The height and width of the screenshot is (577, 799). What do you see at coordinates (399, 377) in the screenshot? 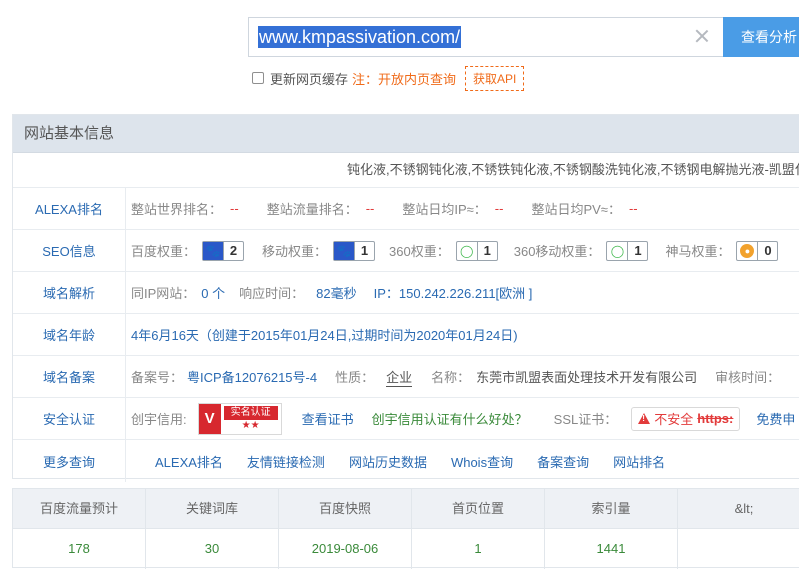
I see `icp-type-value: 企业` at bounding box center [399, 377].